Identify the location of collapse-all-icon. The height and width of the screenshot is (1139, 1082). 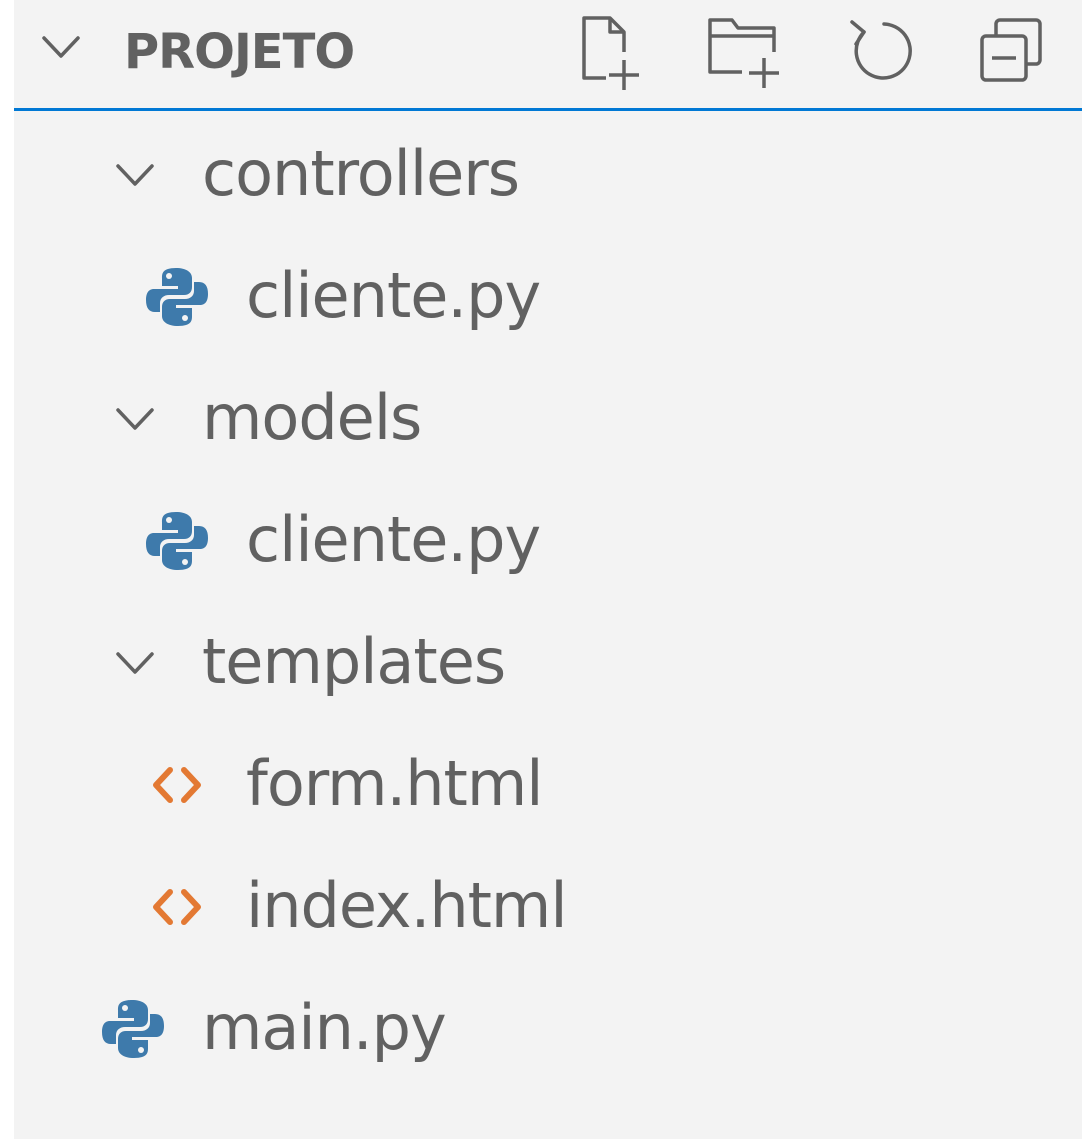
(1011, 50).